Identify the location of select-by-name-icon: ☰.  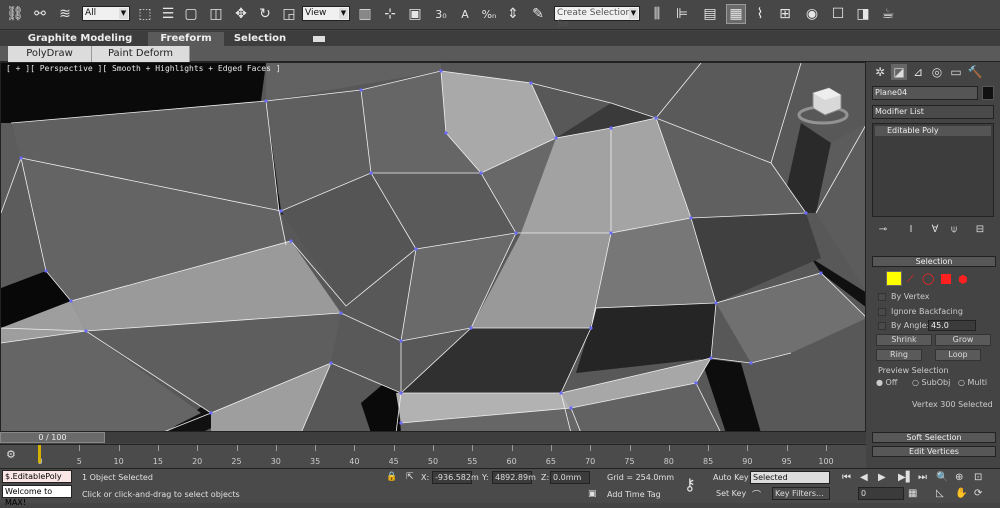
(168, 14).